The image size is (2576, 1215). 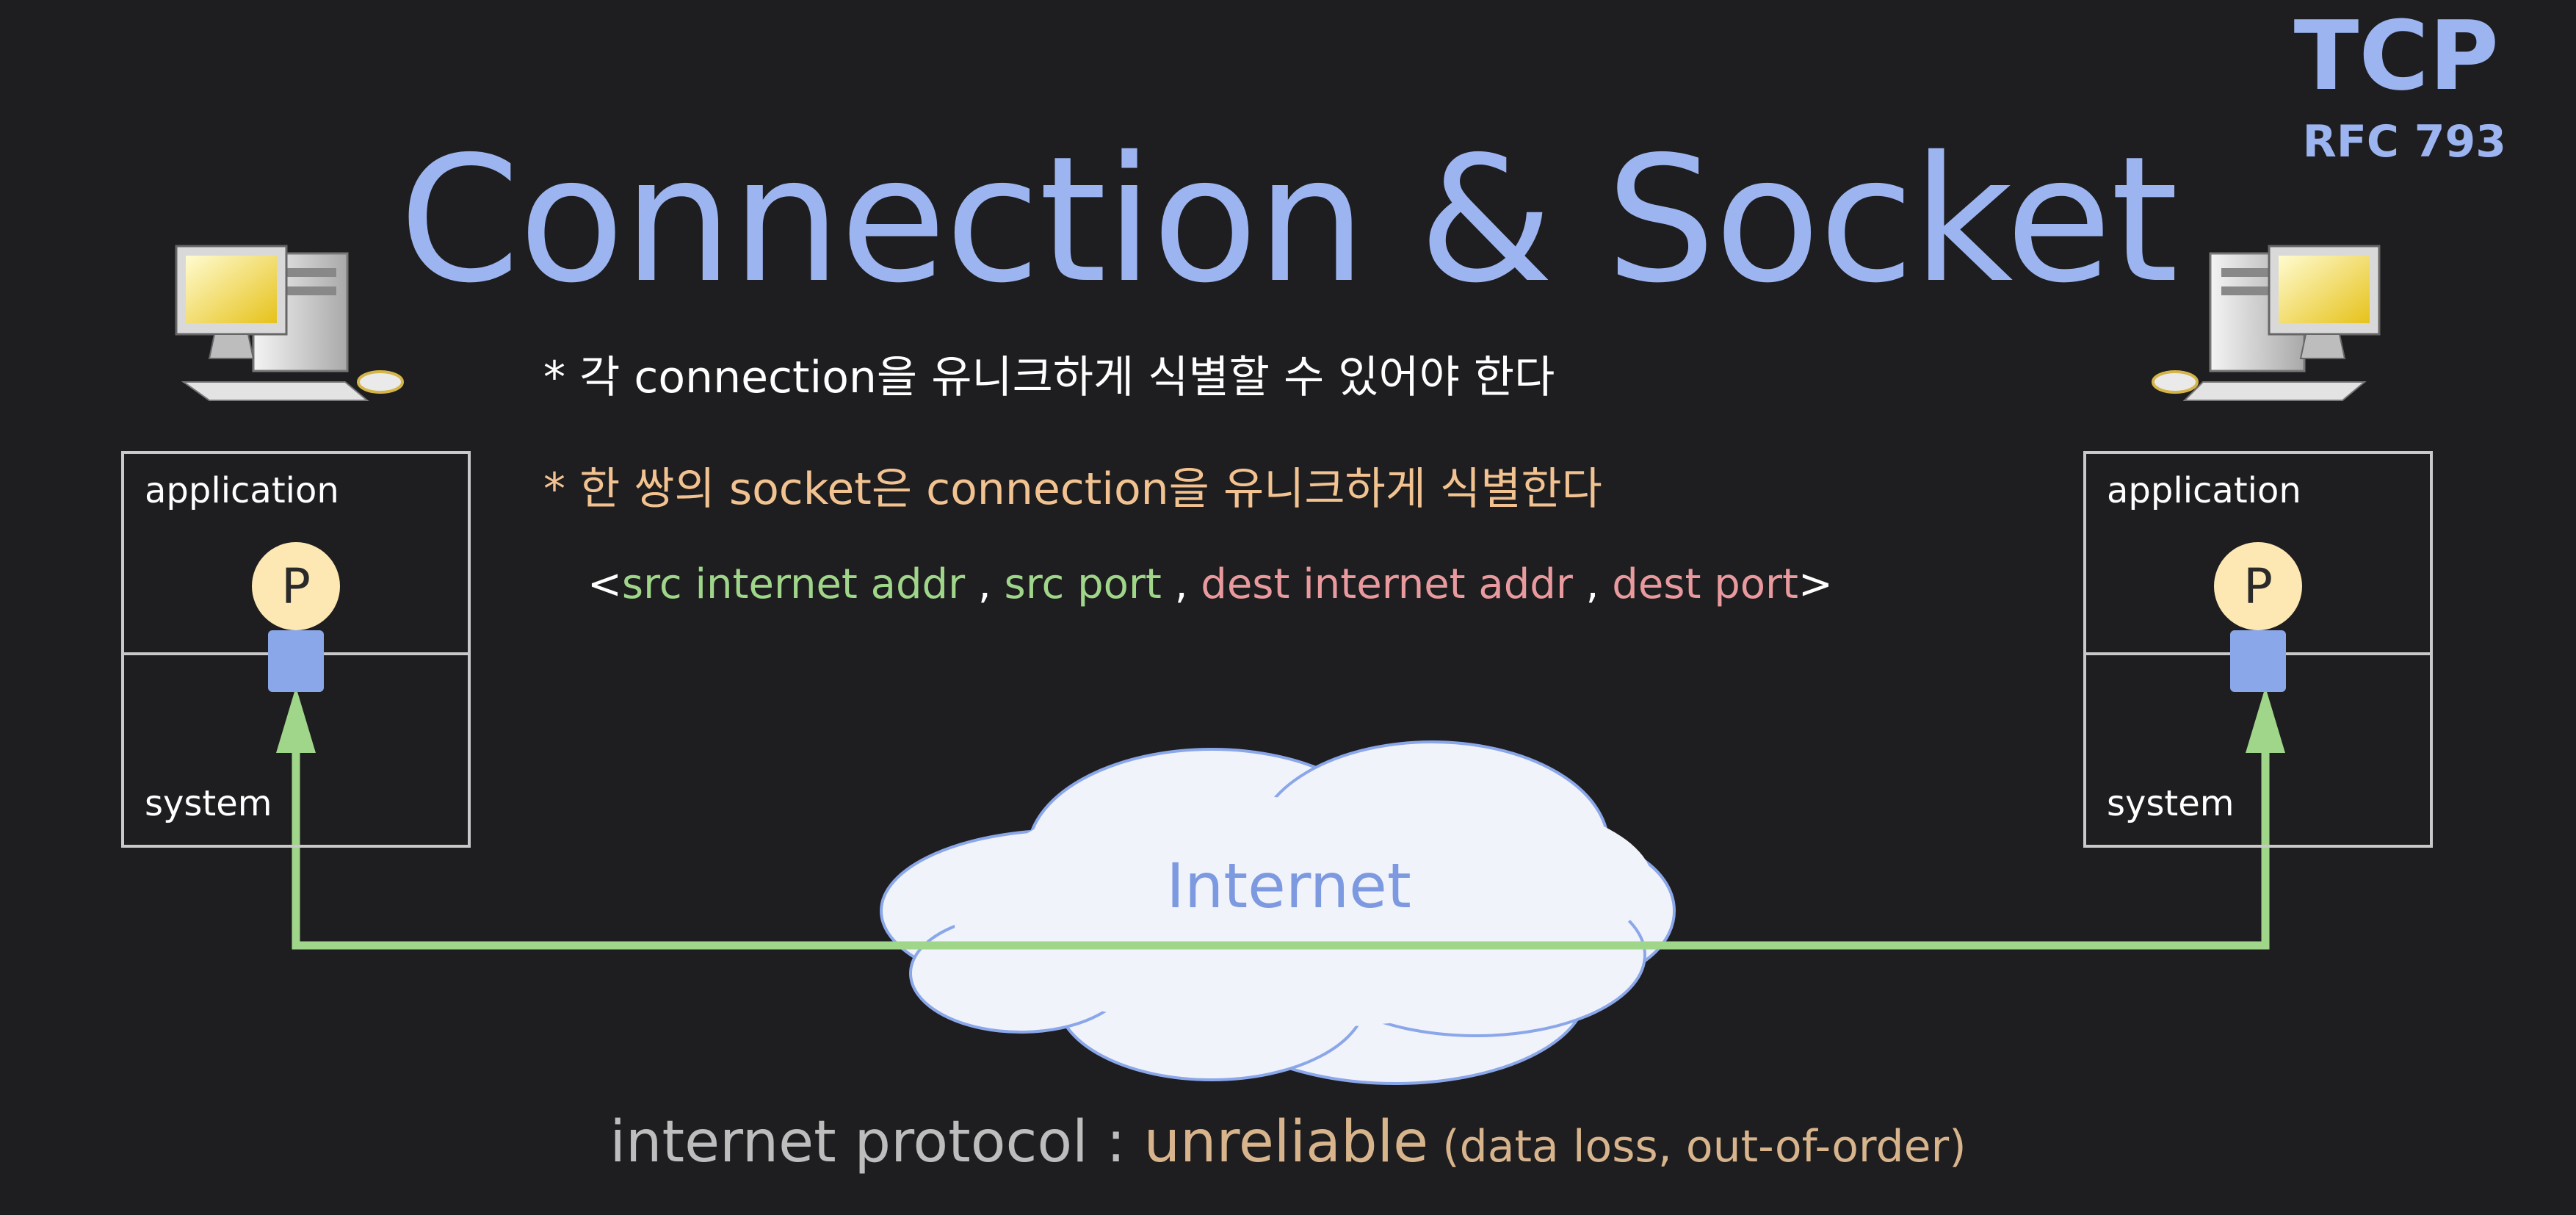 I want to click on tuple-open: <, so click(x=604, y=584).